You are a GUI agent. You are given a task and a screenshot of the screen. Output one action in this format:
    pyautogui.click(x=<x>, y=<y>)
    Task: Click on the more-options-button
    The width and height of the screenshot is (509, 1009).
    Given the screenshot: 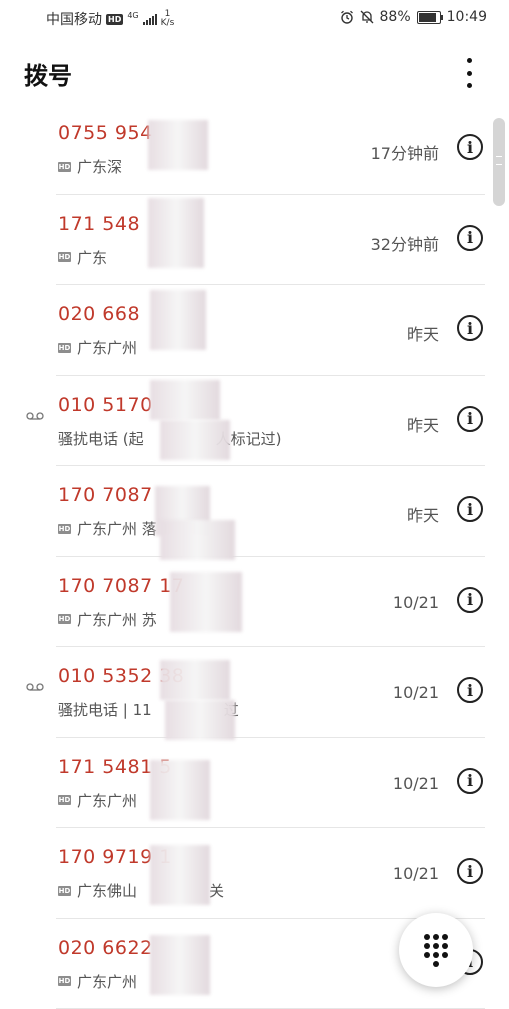 What is the action you would take?
    pyautogui.click(x=469, y=73)
    